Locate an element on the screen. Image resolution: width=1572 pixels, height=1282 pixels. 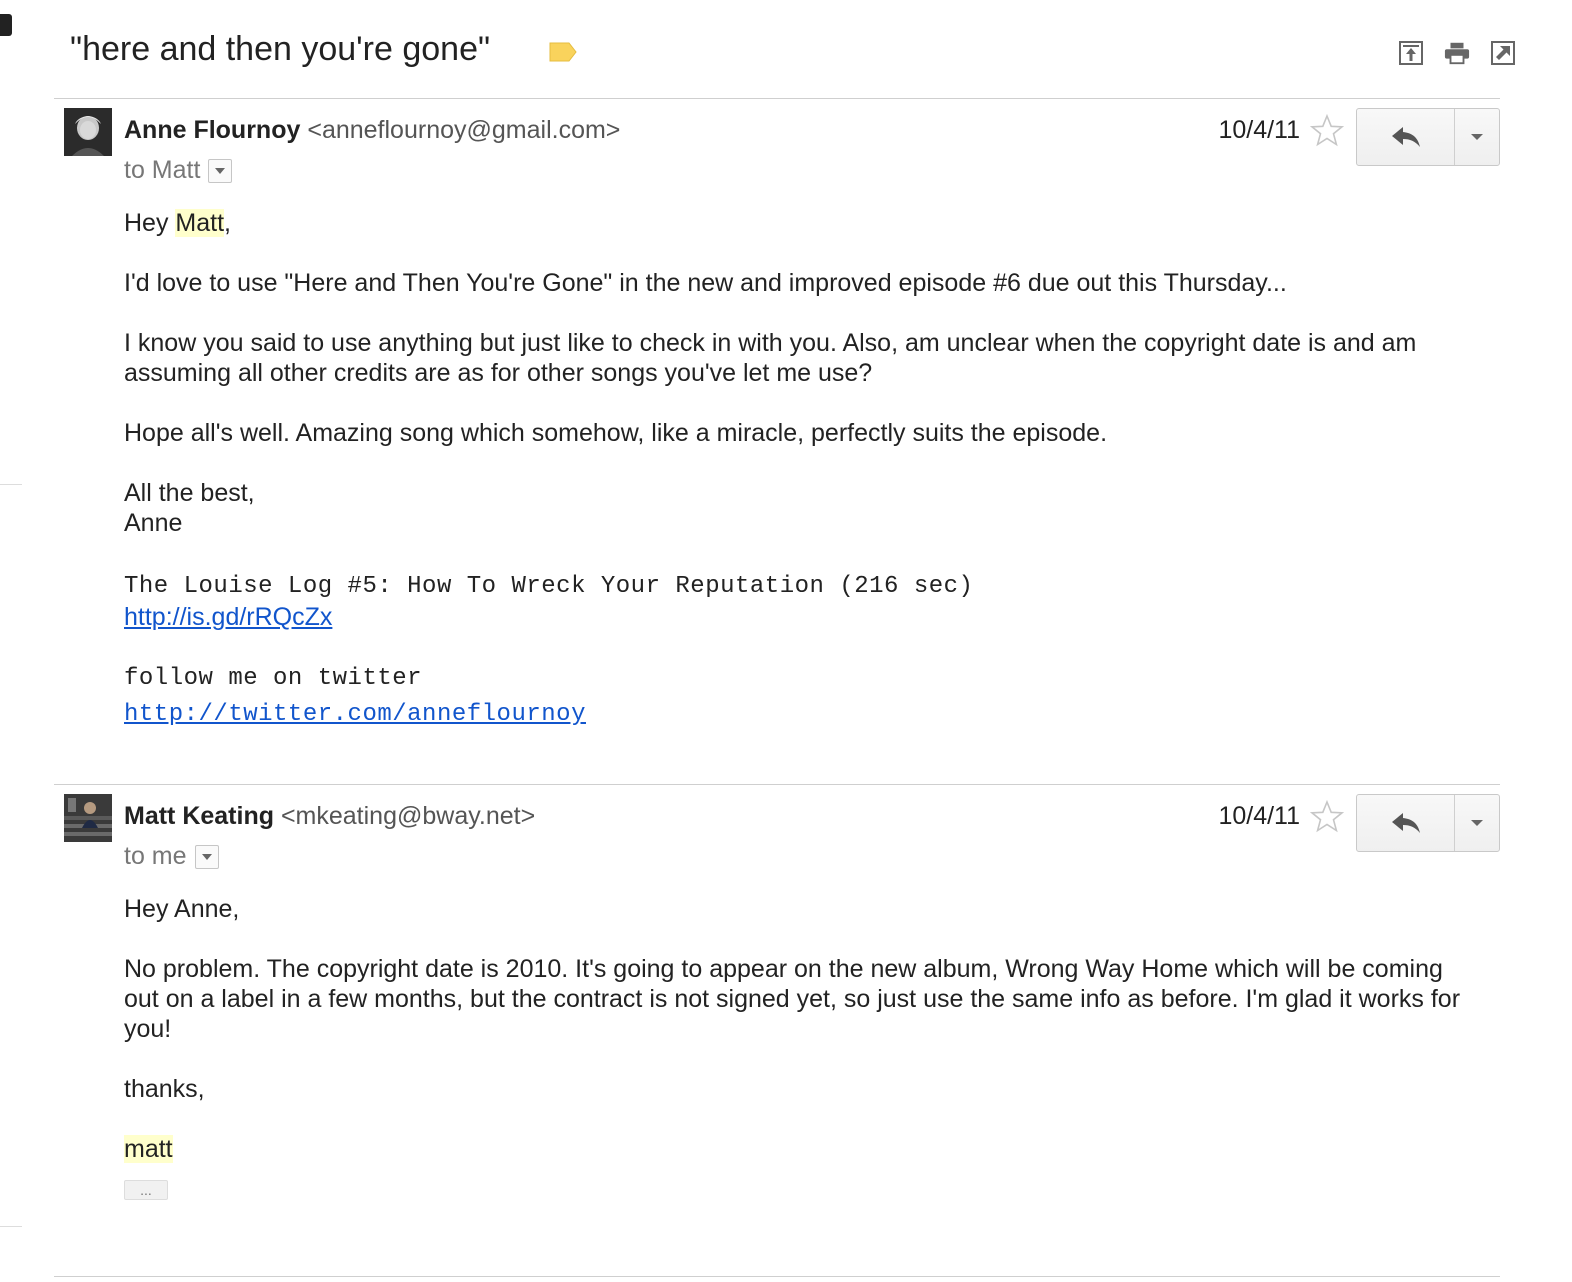
sender-name: Anne Flournoy is located at coordinates (212, 130).